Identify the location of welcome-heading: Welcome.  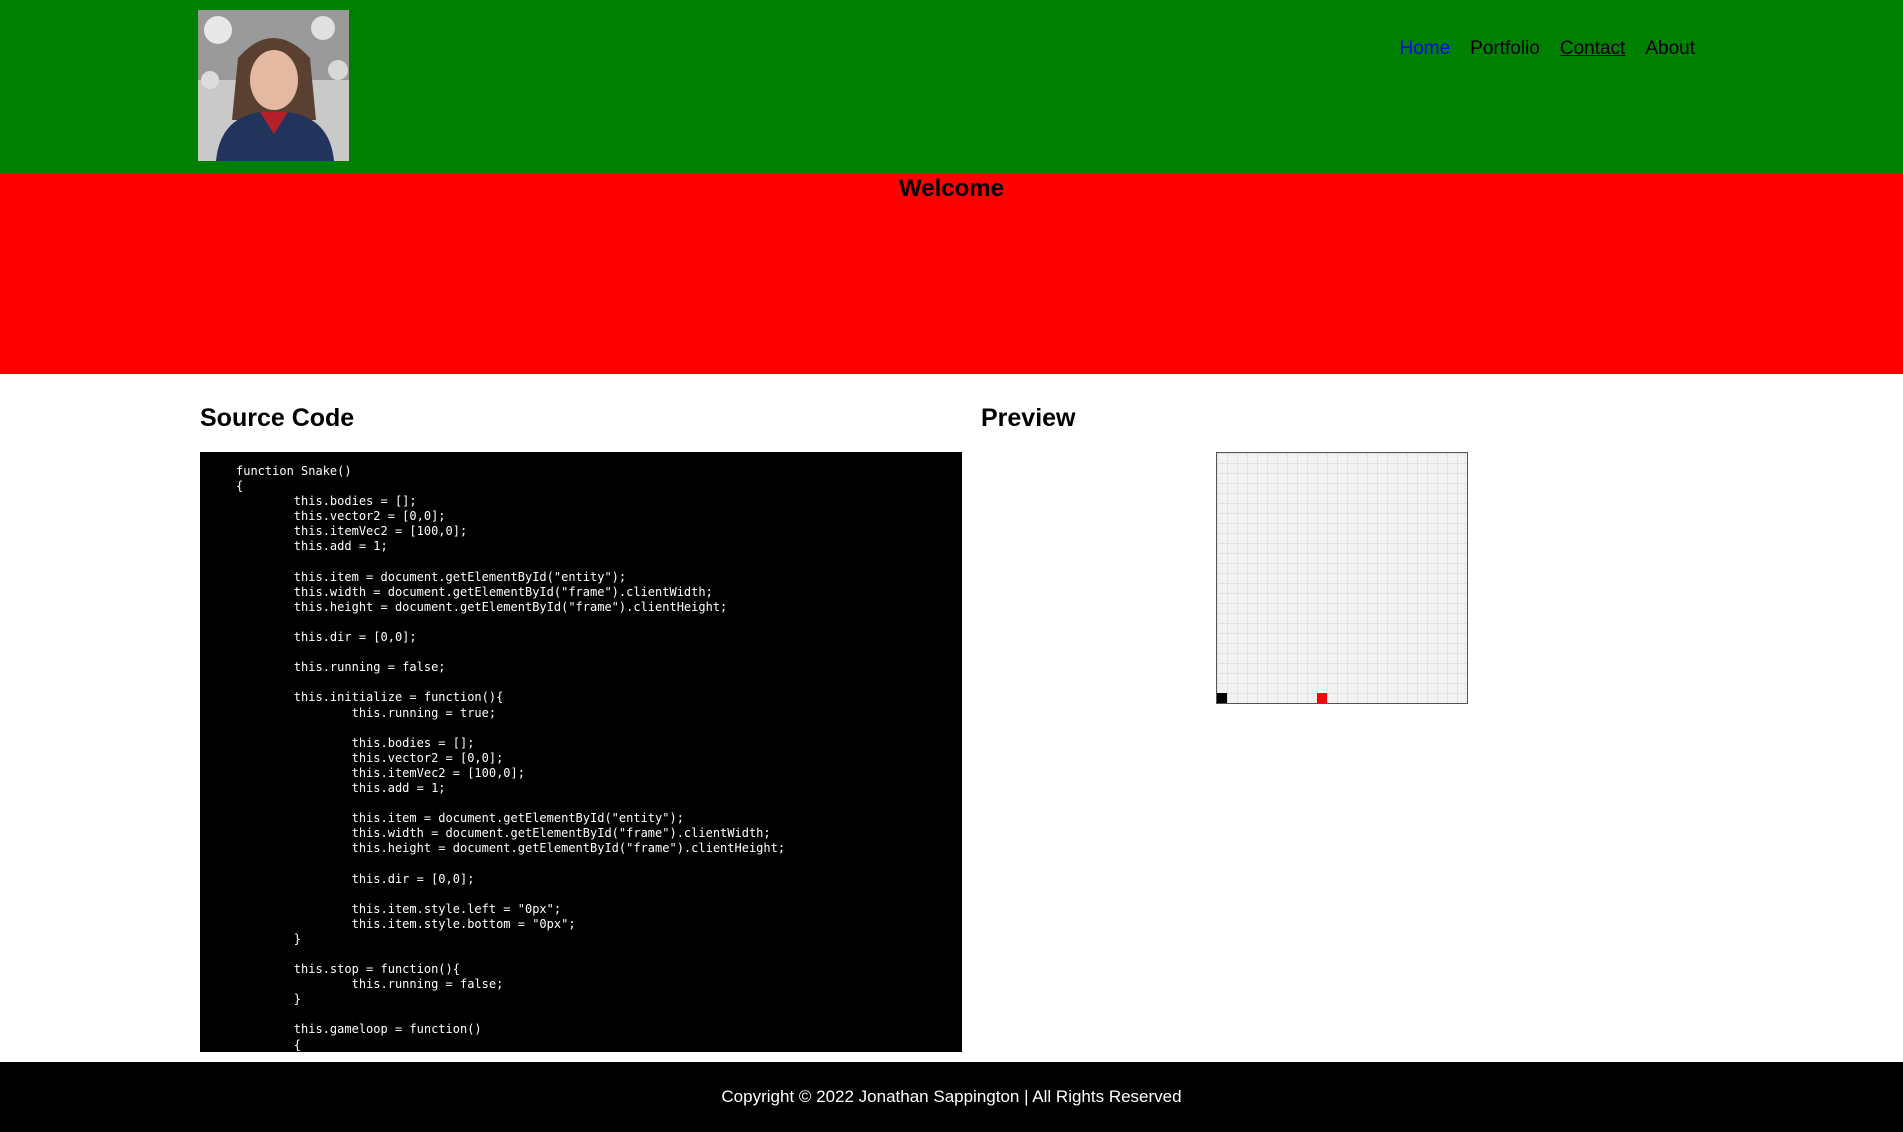
(951, 188).